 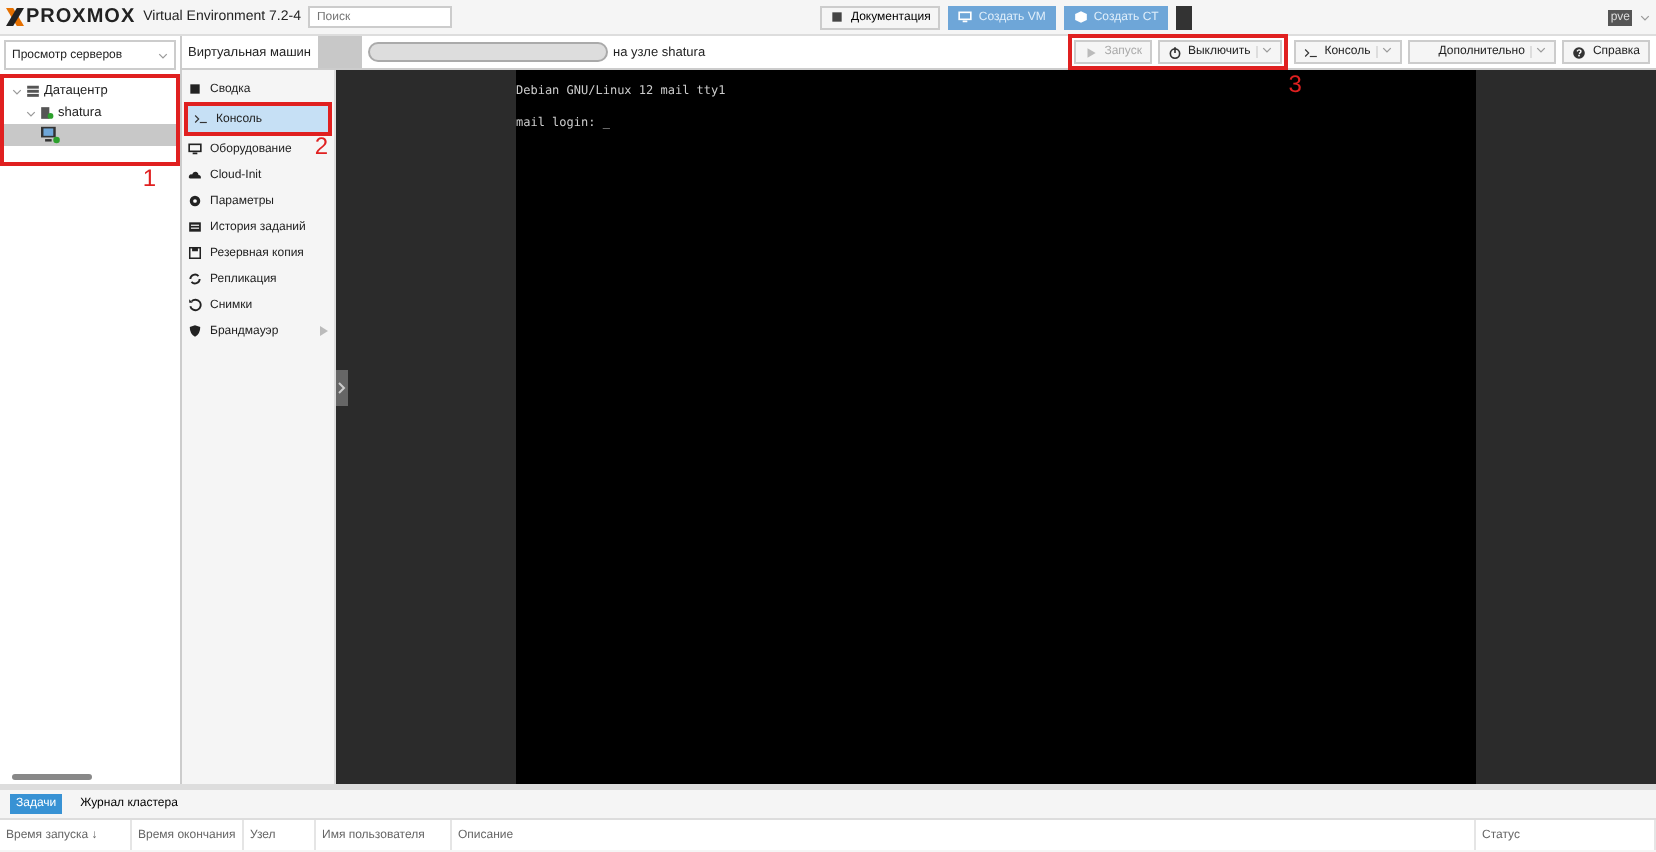 What do you see at coordinates (47, 113) in the screenshot?
I see `server-icon` at bounding box center [47, 113].